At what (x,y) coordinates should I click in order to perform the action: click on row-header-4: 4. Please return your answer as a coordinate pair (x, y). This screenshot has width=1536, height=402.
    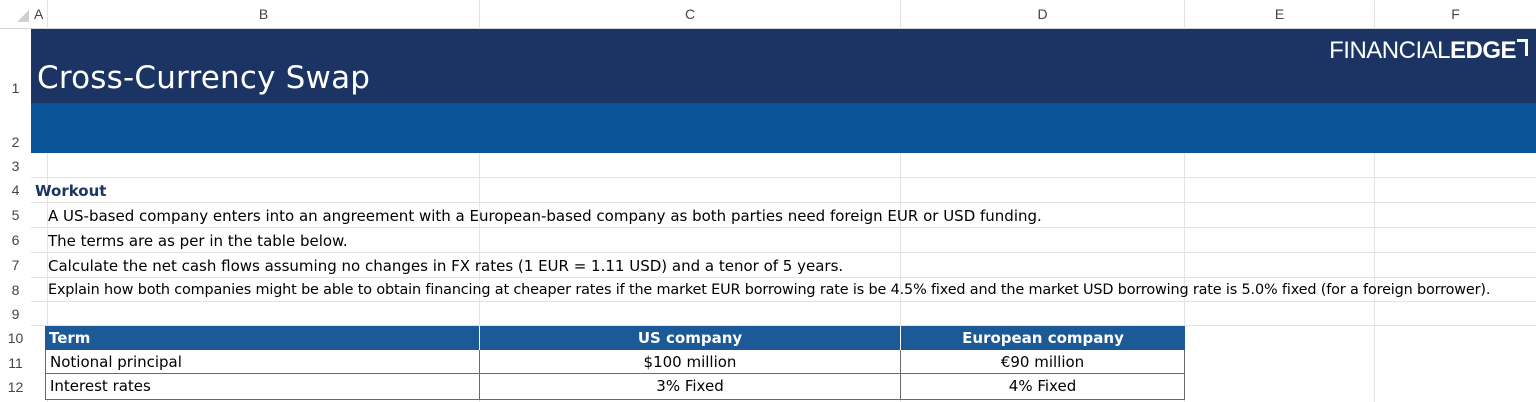
    Looking at the image, I should click on (15, 192).